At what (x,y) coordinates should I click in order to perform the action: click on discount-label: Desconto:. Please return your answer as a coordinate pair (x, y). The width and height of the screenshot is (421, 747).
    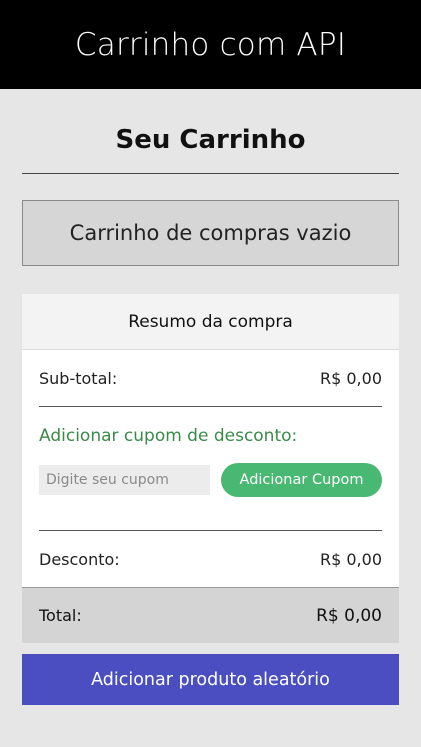
    Looking at the image, I should click on (79, 559).